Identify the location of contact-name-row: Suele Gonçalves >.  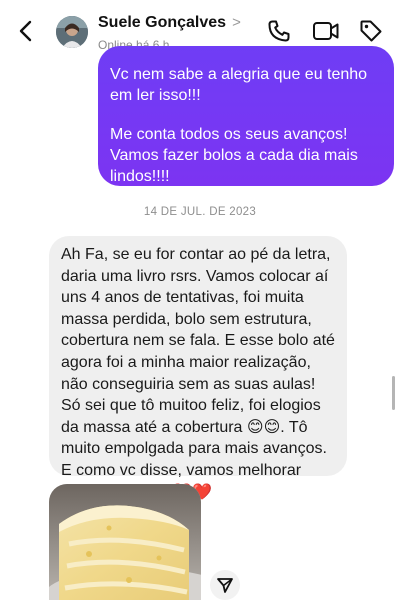
(169, 23).